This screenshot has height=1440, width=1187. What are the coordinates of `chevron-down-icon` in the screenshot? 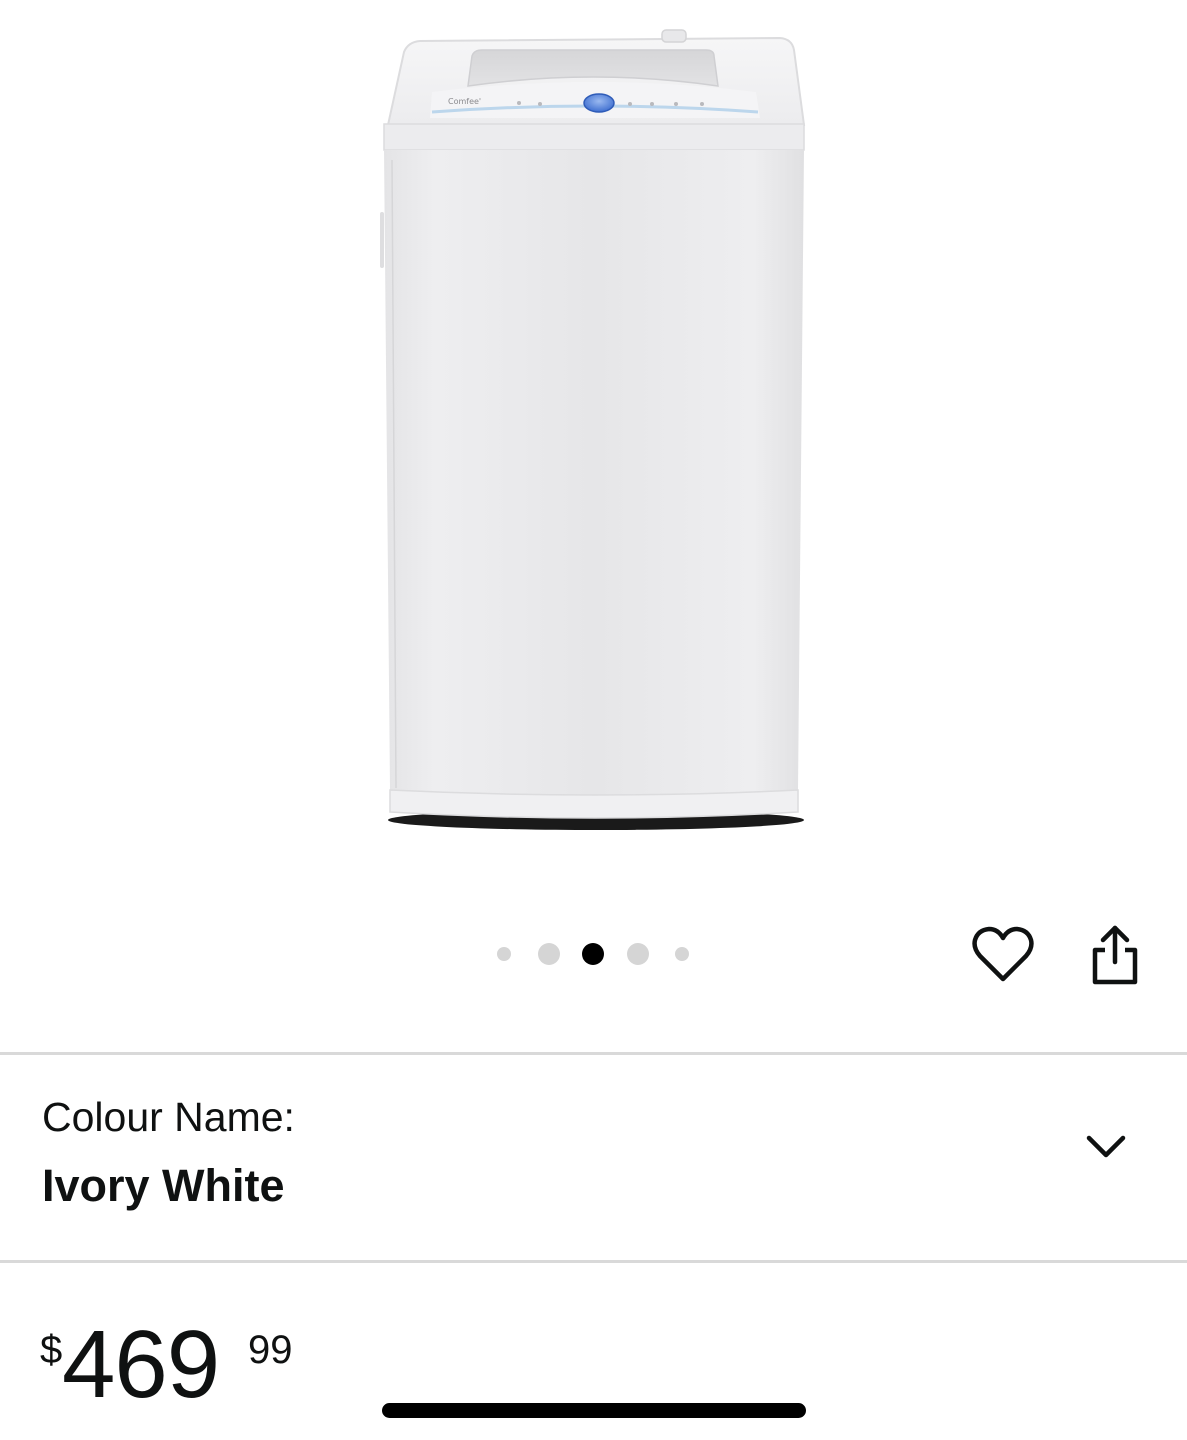 It's located at (1106, 1146).